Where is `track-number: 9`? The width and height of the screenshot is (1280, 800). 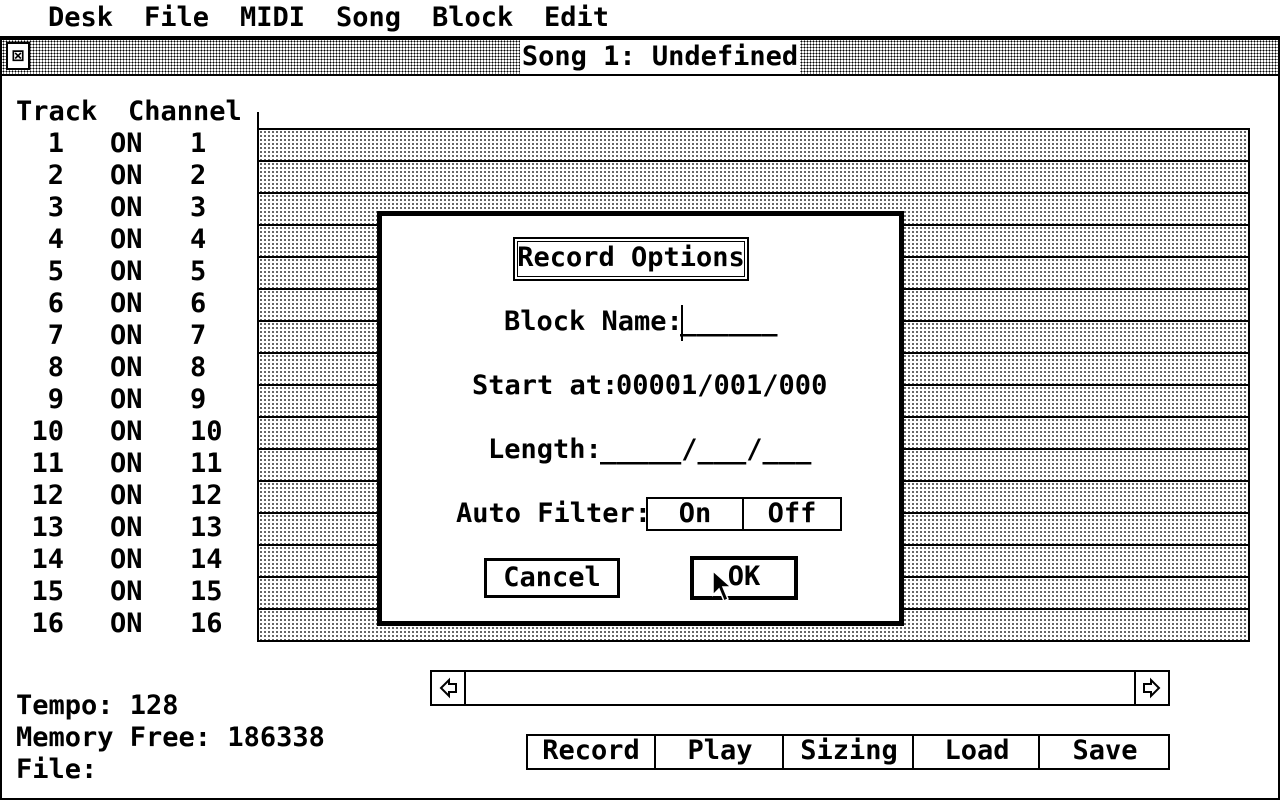 track-number: 9 is located at coordinates (55, 399).